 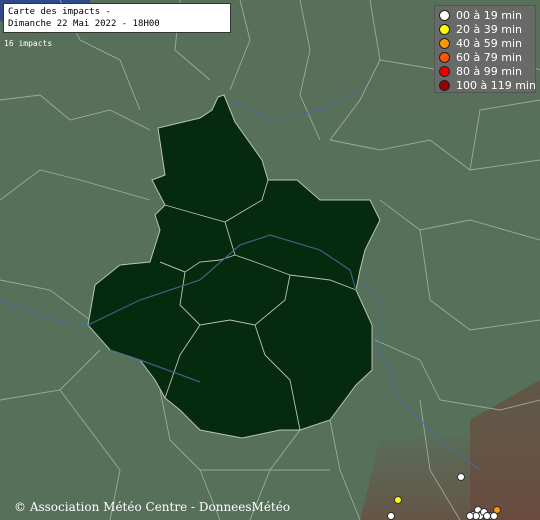 I want to click on orange-dot-icon, so click(x=444, y=43).